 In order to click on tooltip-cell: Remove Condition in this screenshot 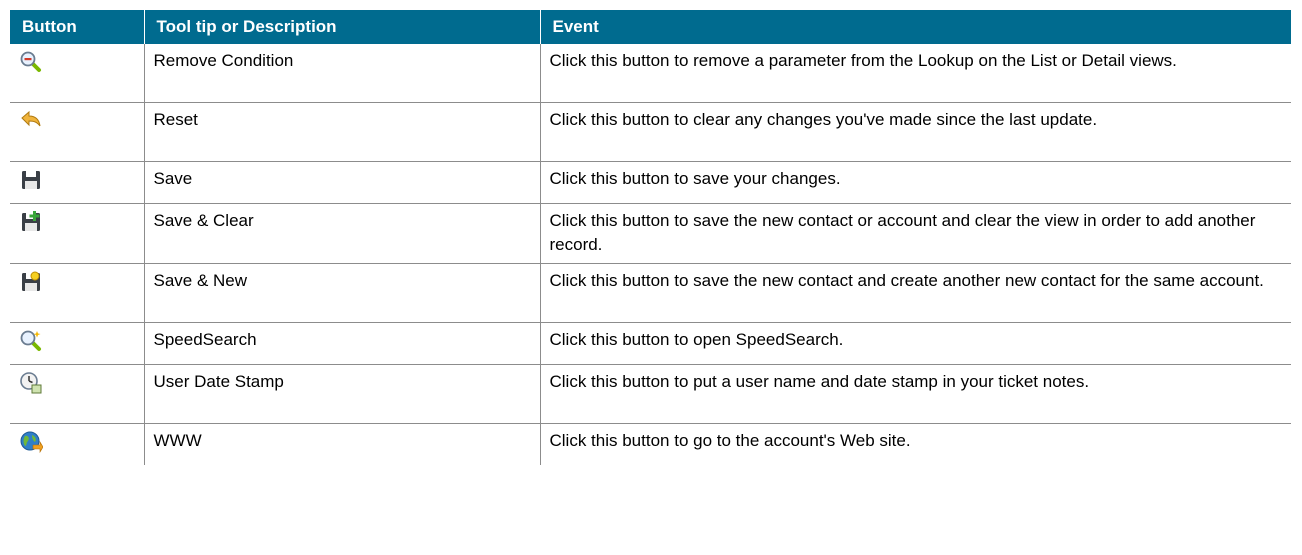, I will do `click(342, 73)`.